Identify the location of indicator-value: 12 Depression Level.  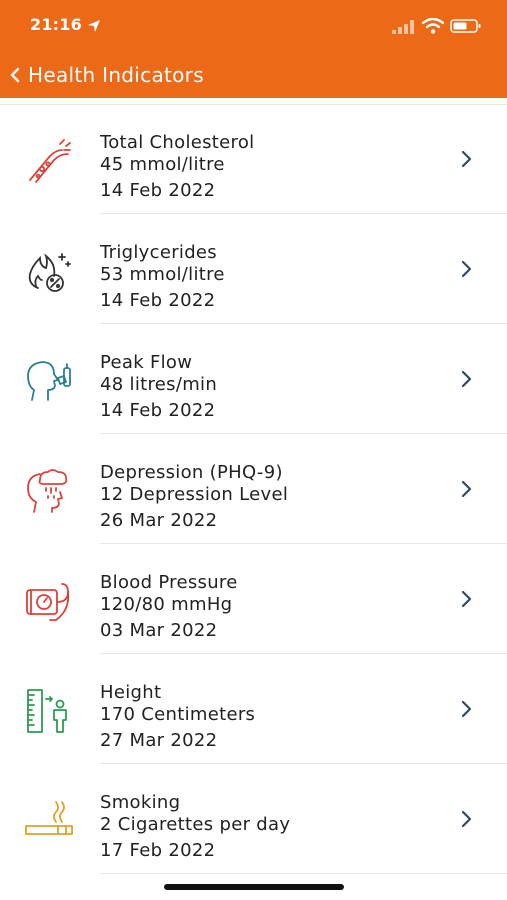
(194, 494).